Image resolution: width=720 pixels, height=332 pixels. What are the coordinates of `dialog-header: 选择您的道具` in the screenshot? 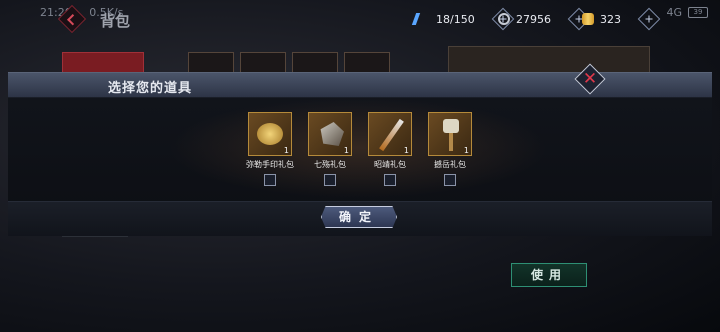 It's located at (360, 85).